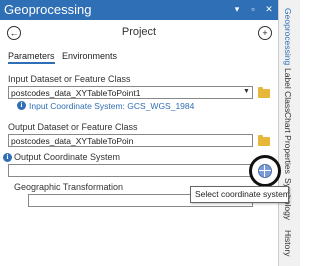 The image size is (320, 266). What do you see at coordinates (31, 57) in the screenshot?
I see `tab-parameters: Parameters` at bounding box center [31, 57].